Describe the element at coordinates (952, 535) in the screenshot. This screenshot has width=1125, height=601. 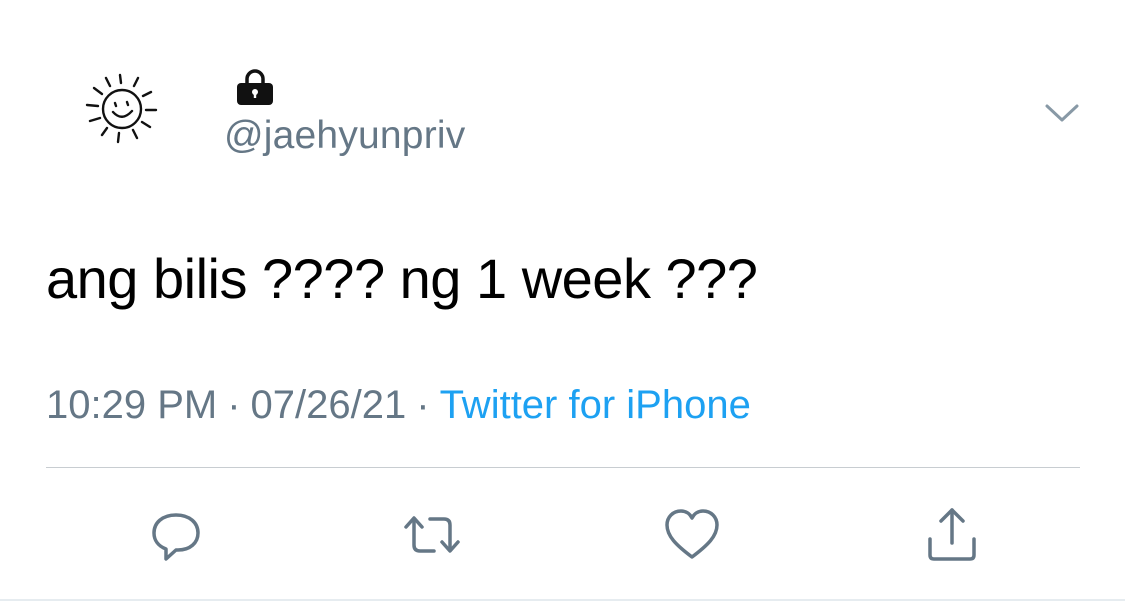
I see `share-icon` at that location.